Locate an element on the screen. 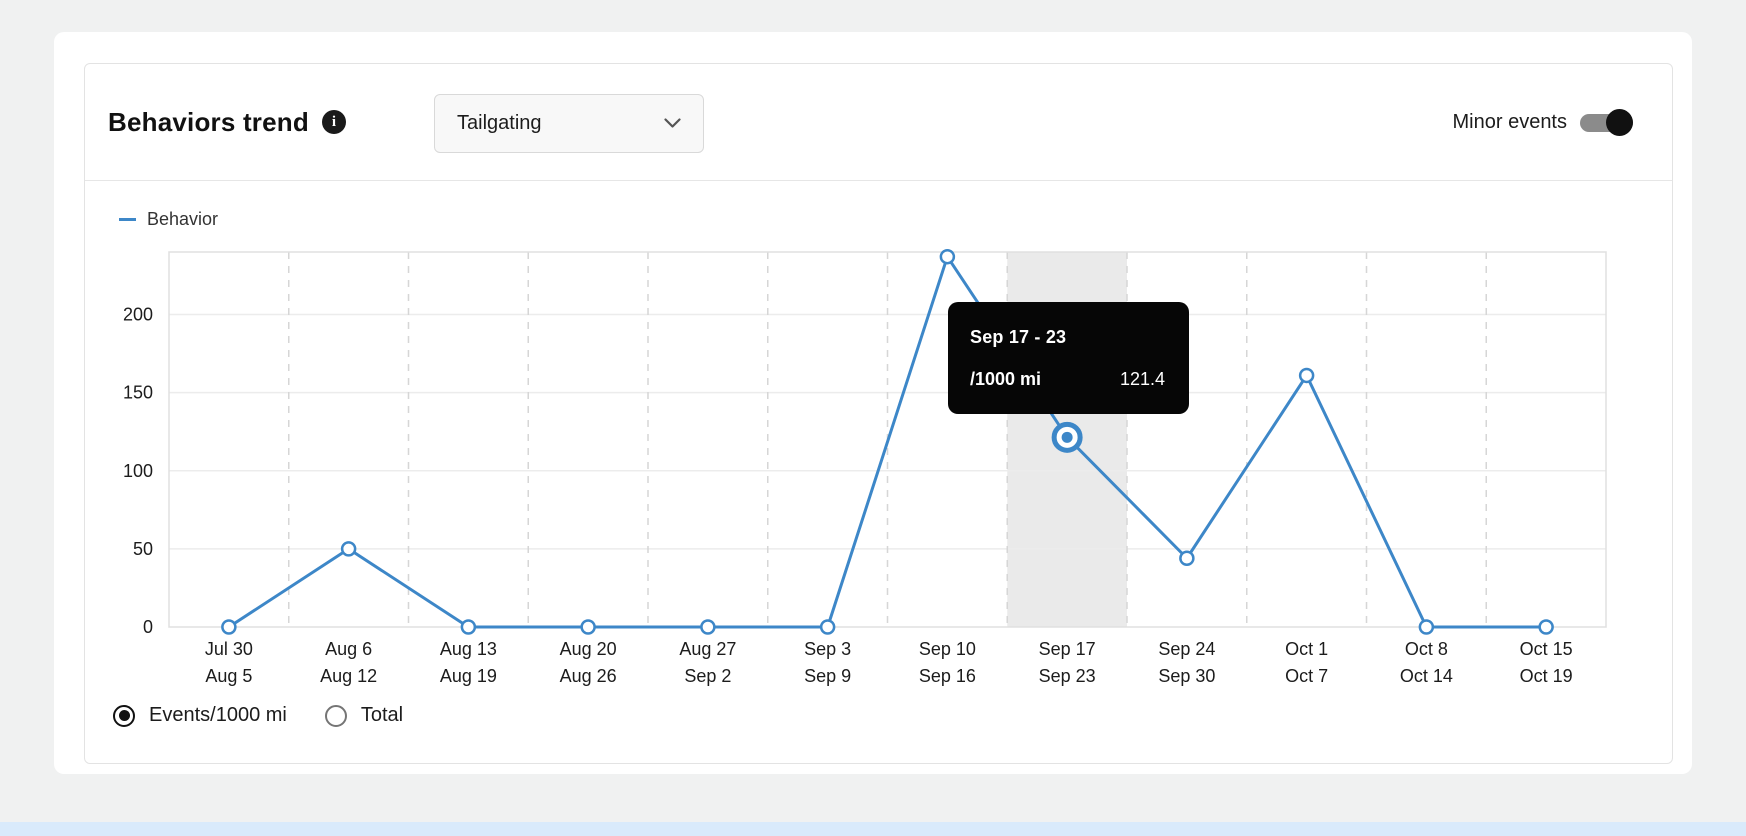  x-tick-label-start: Oct 1 is located at coordinates (1306, 649).